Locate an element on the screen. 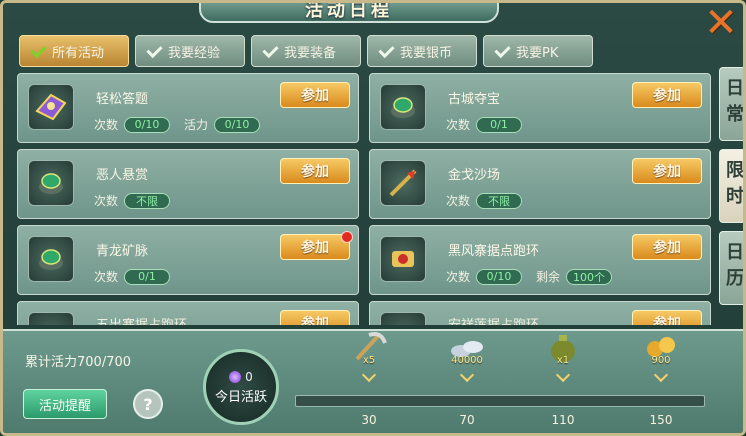 This screenshot has height=436, width=746. close-button: ✕ is located at coordinates (720, 23).